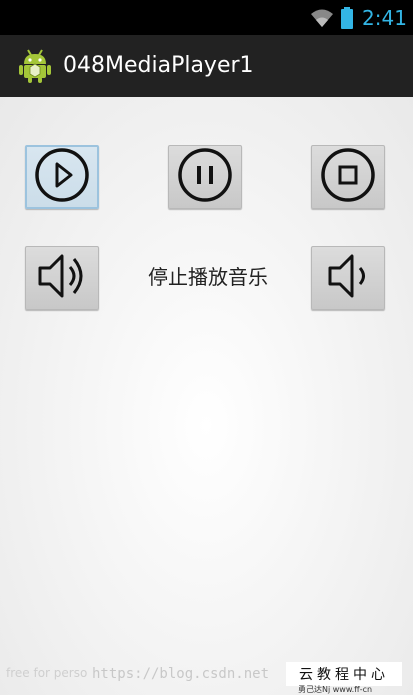  Describe the element at coordinates (335, 689) in the screenshot. I see `watermark-footer: 勇己达Nj www.ff-cn` at that location.